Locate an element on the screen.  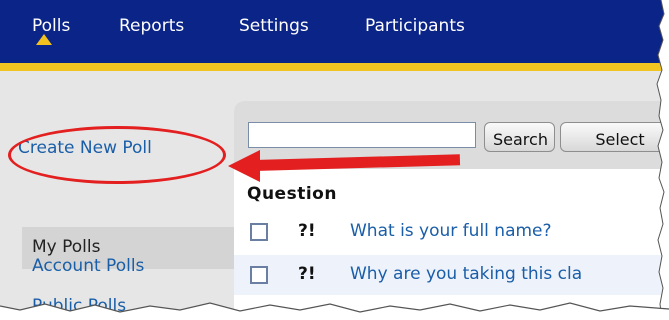
question-link: Why are you taking this cla is located at coordinates (466, 274).